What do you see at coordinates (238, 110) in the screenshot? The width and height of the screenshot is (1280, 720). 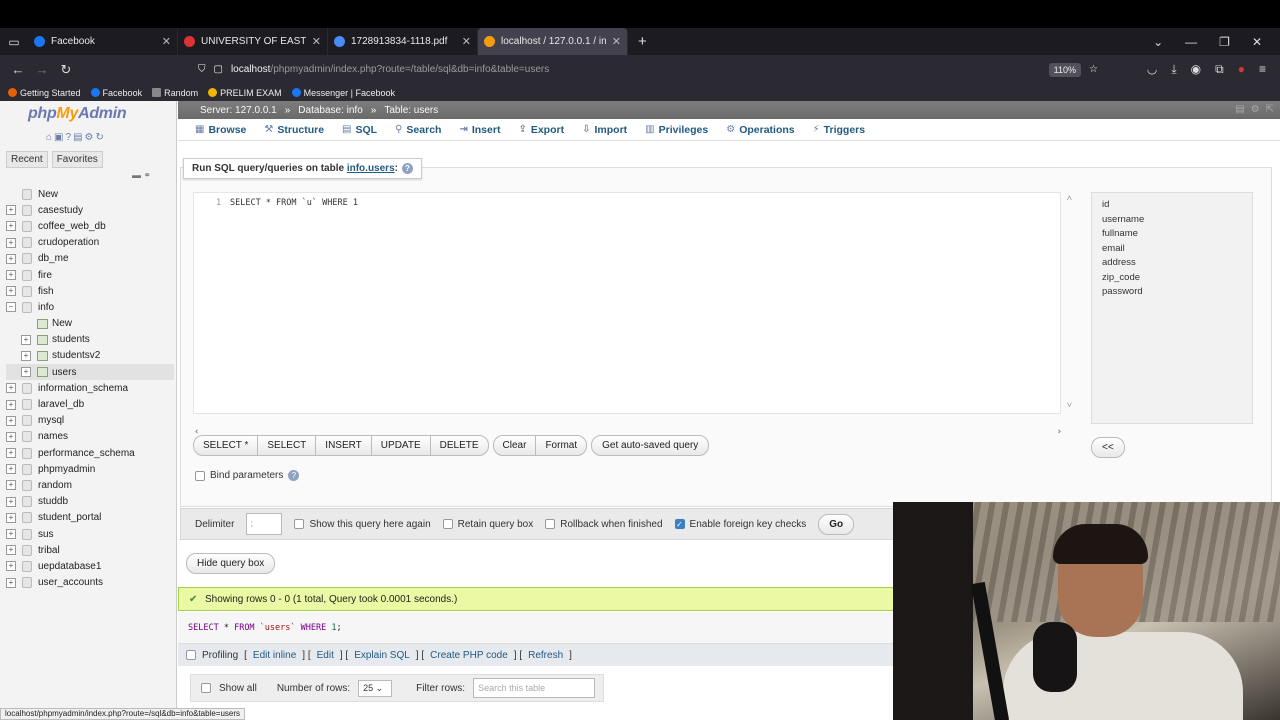 I see `breadcrumb-server: Server: 127.0.0.1` at bounding box center [238, 110].